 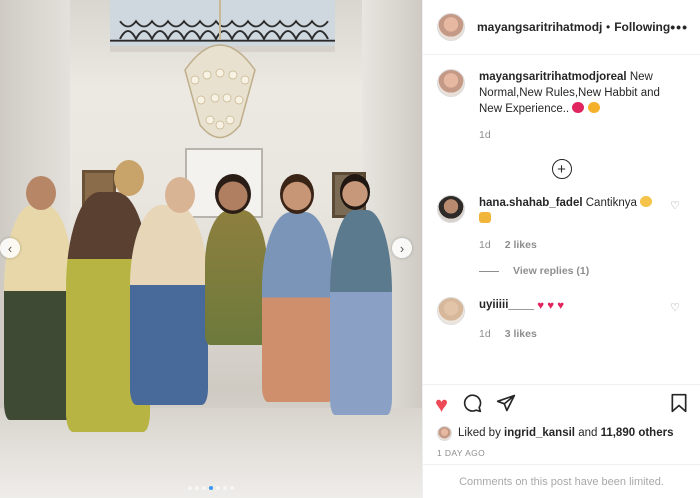 What do you see at coordinates (521, 245) in the screenshot?
I see `comment-likes: 2 likes` at bounding box center [521, 245].